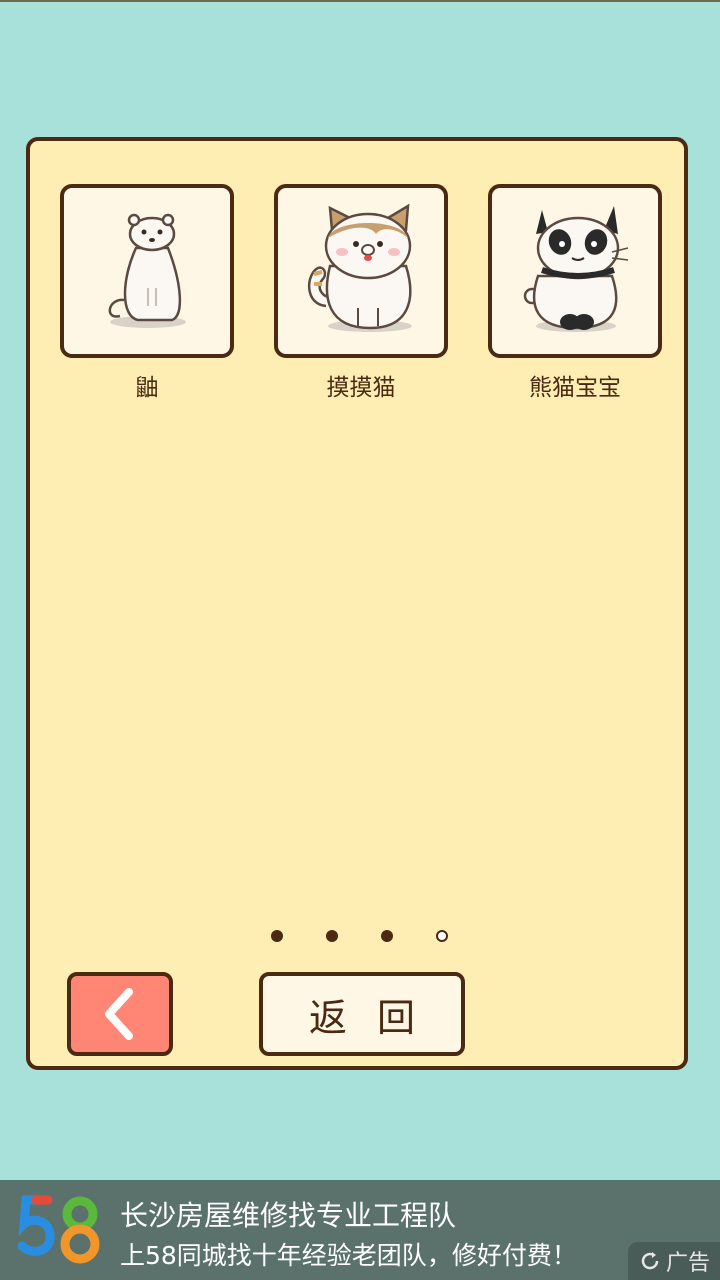 Image resolution: width=720 pixels, height=1280 pixels. I want to click on prev-page-button, so click(120, 1014).